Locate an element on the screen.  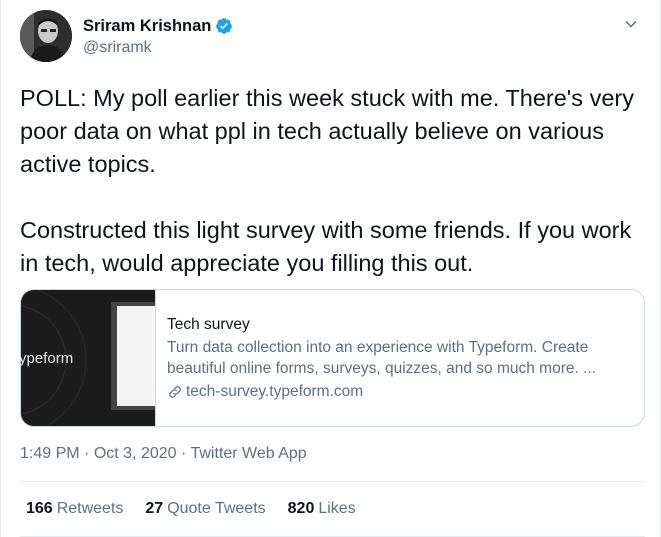
likes-stat: 820 Likes is located at coordinates (322, 509).